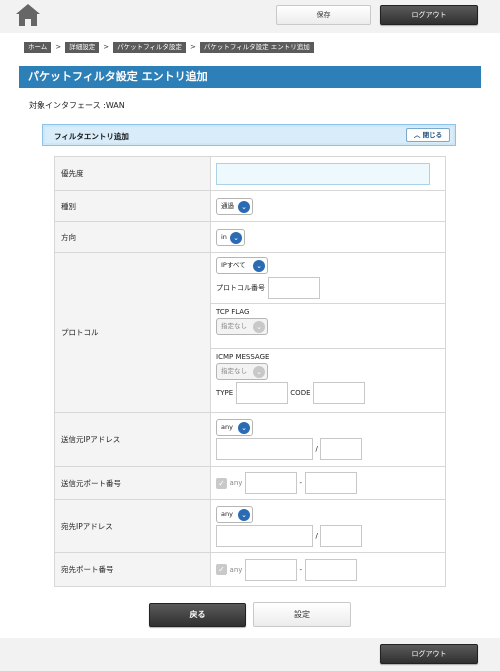  I want to click on icmp-code-input, so click(339, 393).